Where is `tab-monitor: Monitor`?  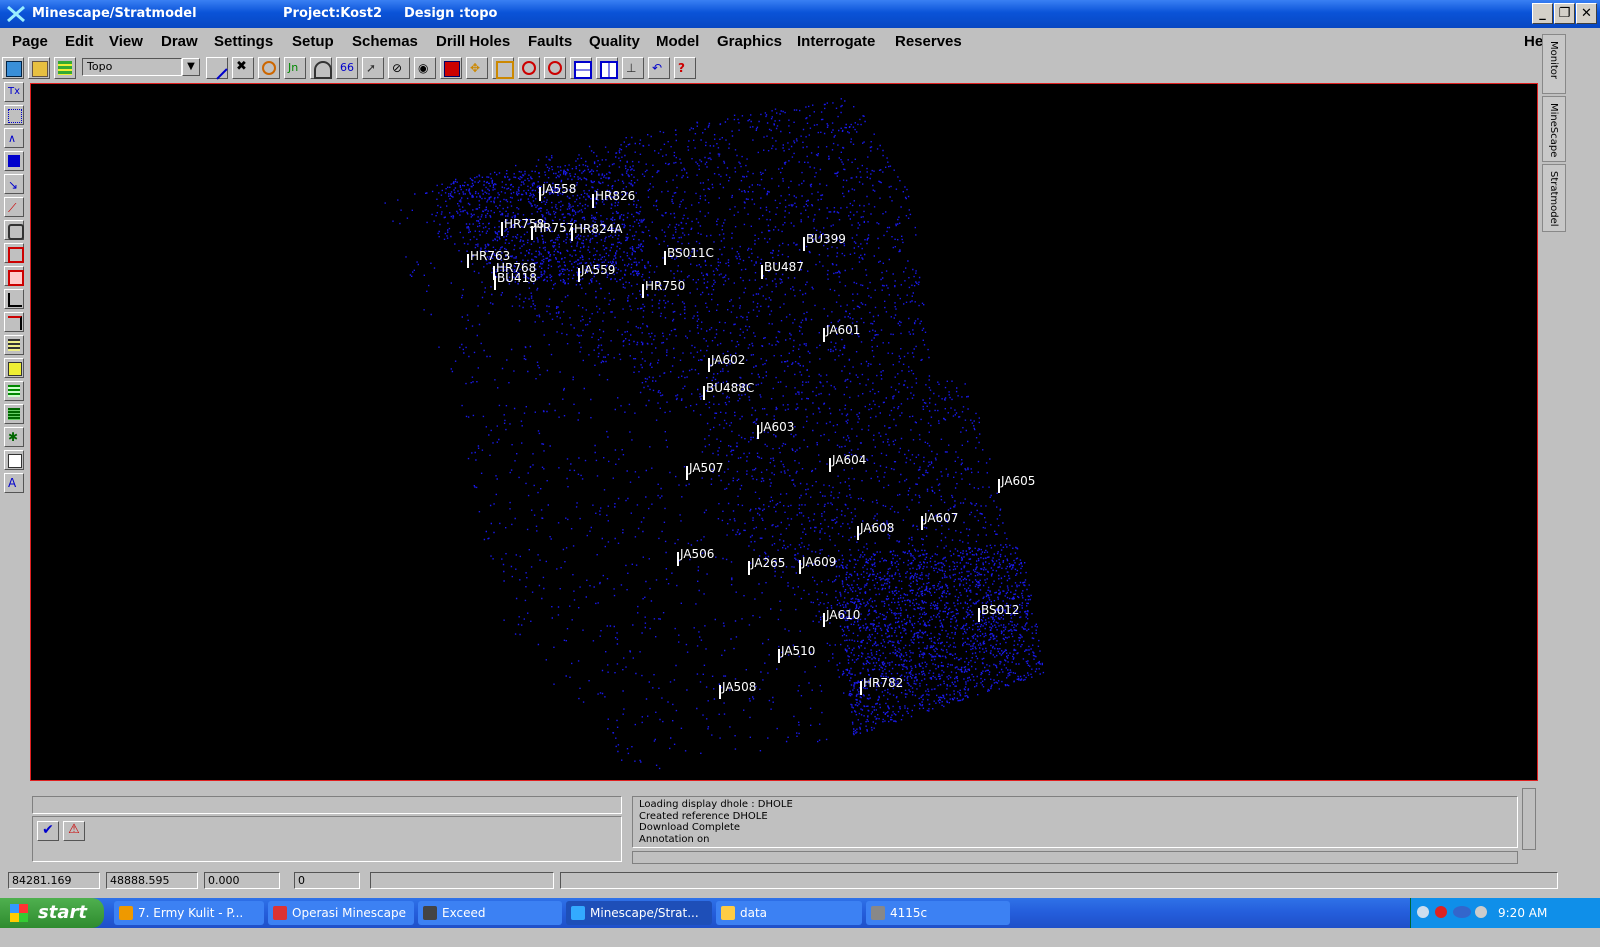 tab-monitor: Monitor is located at coordinates (1554, 64).